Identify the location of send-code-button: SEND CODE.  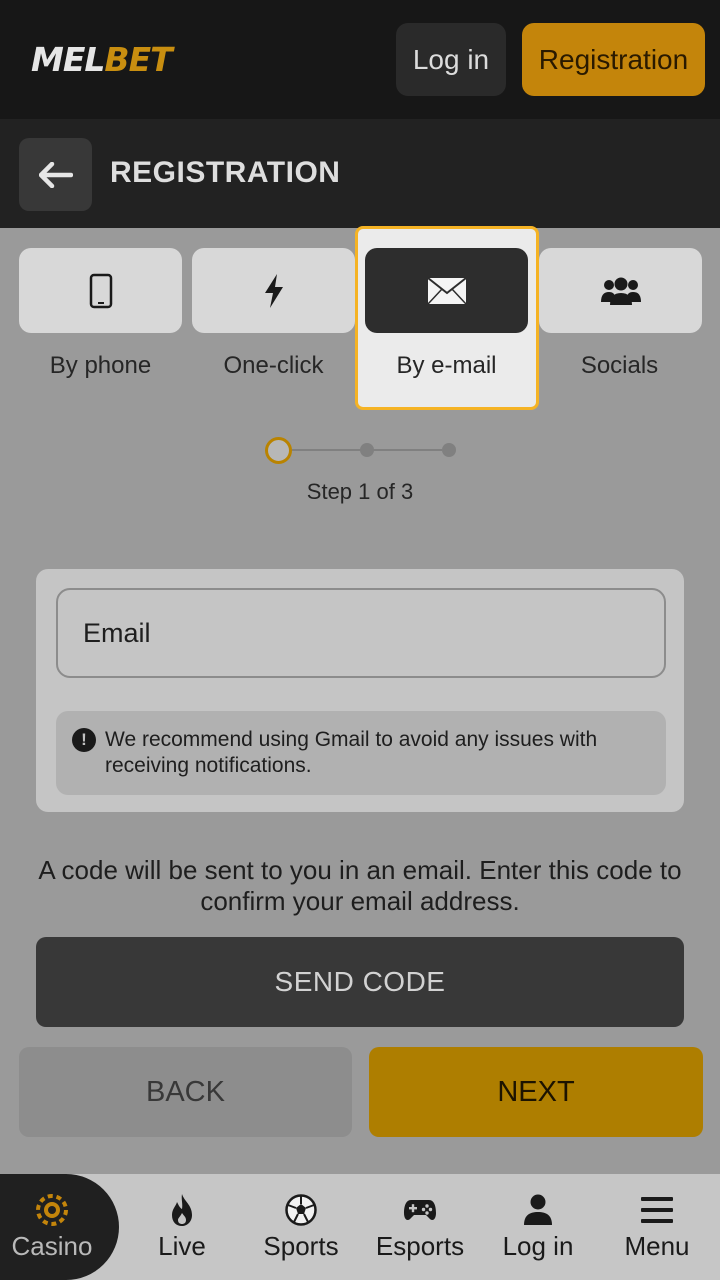
(360, 982).